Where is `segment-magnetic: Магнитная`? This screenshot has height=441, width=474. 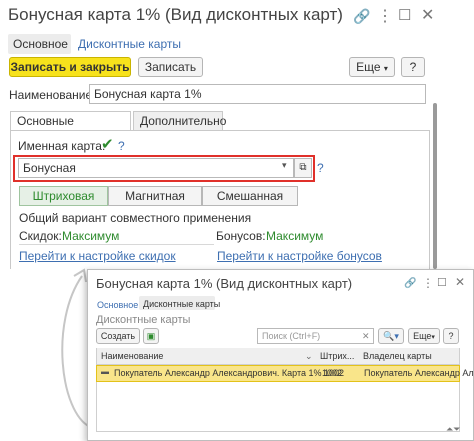
segment-magnetic: Магнитная is located at coordinates (155, 196).